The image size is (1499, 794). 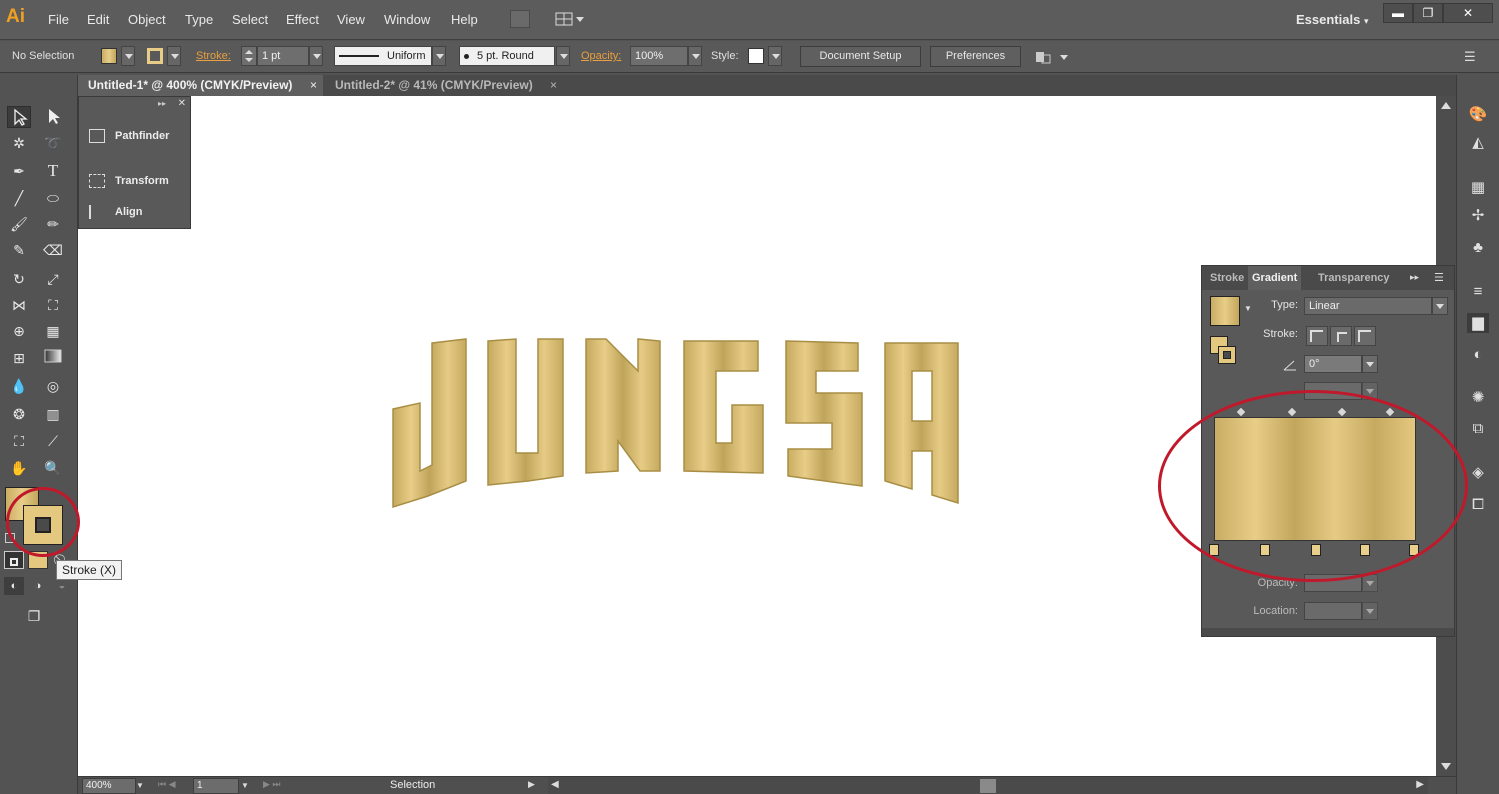 I want to click on selection-tool, so click(x=19, y=117).